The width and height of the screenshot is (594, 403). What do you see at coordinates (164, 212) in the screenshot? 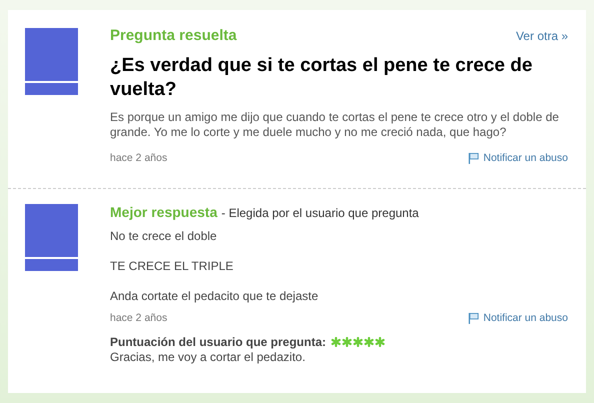
I see `best-answer-label: Mejor respuesta` at bounding box center [164, 212].